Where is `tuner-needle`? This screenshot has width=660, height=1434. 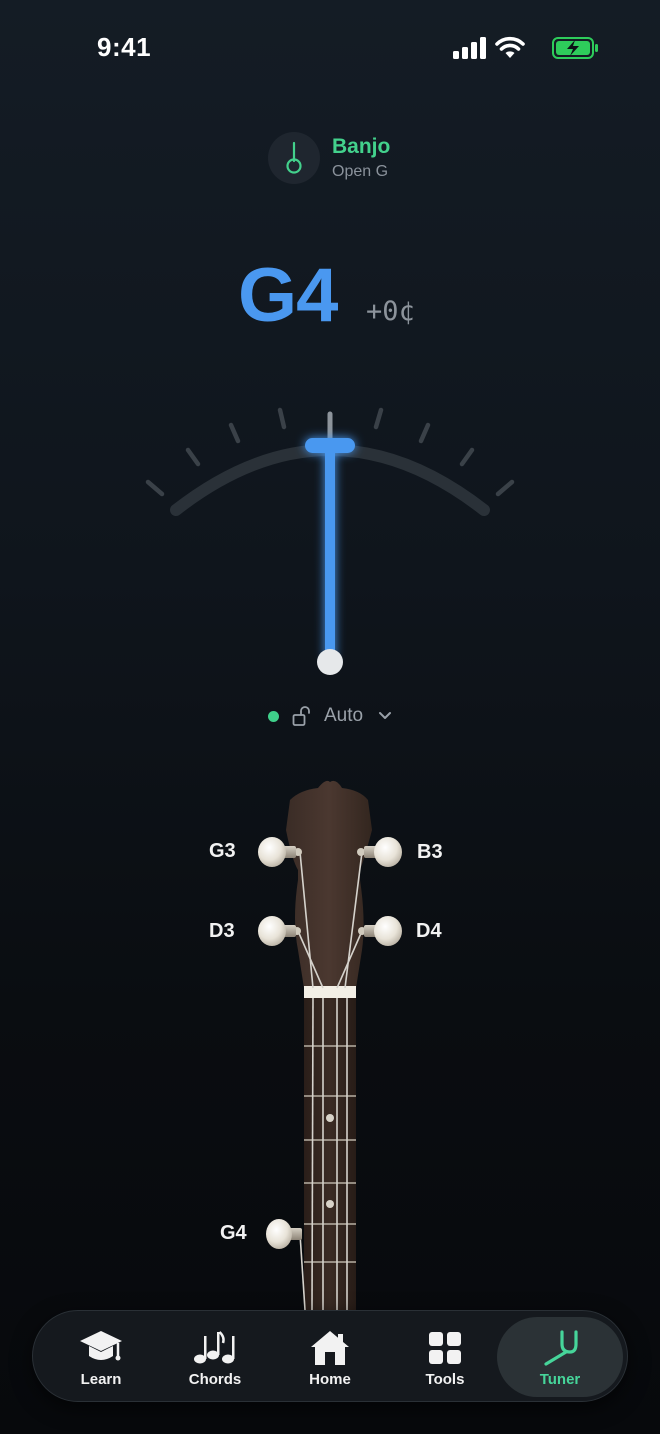 tuner-needle is located at coordinates (330, 549).